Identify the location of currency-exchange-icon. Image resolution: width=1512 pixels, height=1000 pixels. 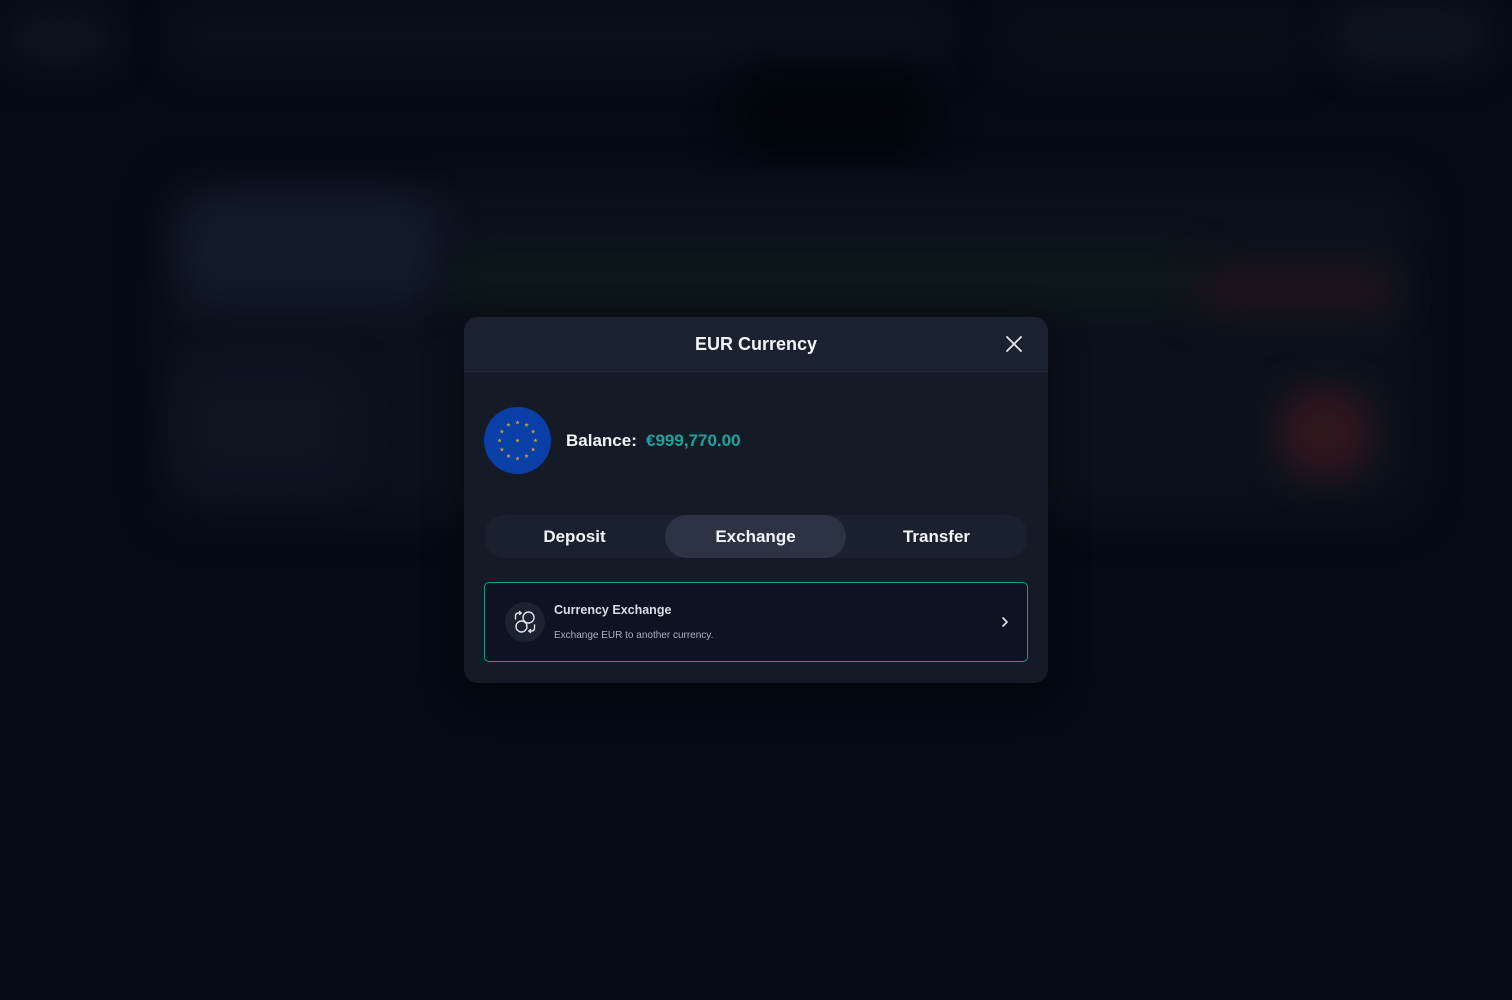
(525, 622).